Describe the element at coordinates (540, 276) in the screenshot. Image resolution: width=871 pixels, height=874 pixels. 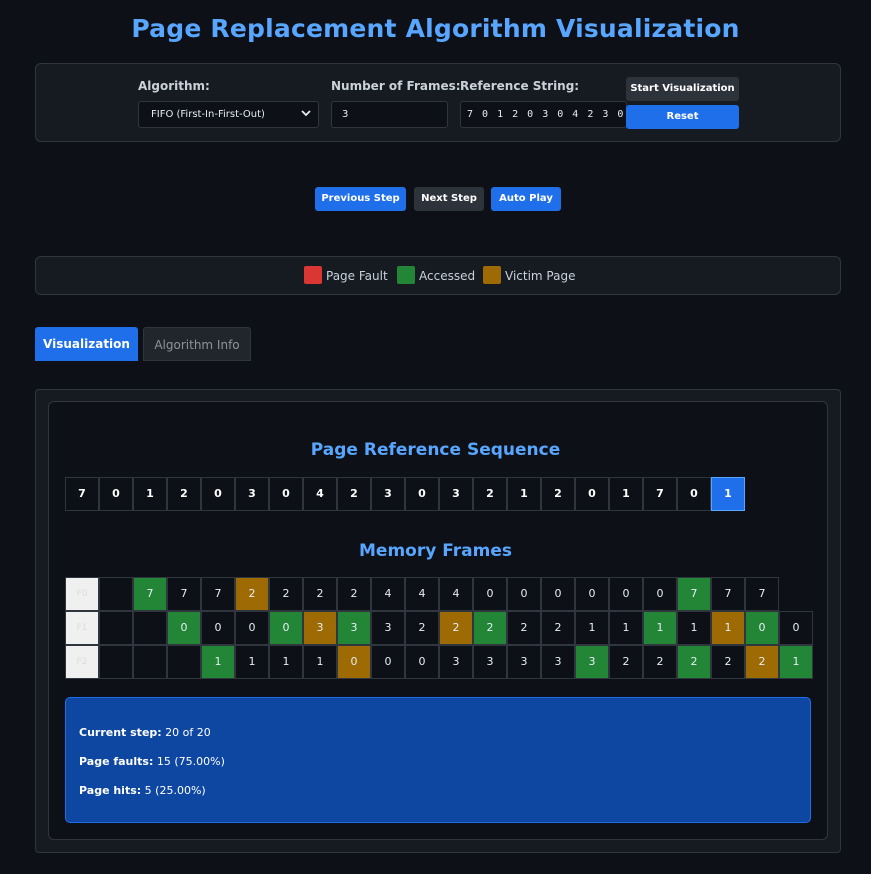
I see `legend-victim-page: Victim Page` at that location.